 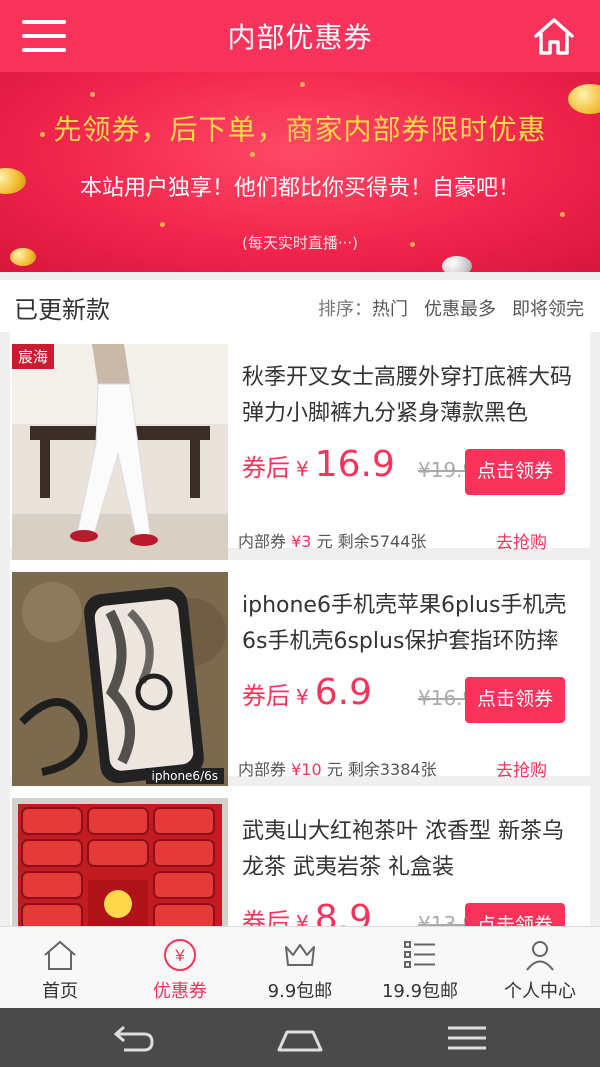 What do you see at coordinates (180, 991) in the screenshot?
I see `tab-label: 优惠券` at bounding box center [180, 991].